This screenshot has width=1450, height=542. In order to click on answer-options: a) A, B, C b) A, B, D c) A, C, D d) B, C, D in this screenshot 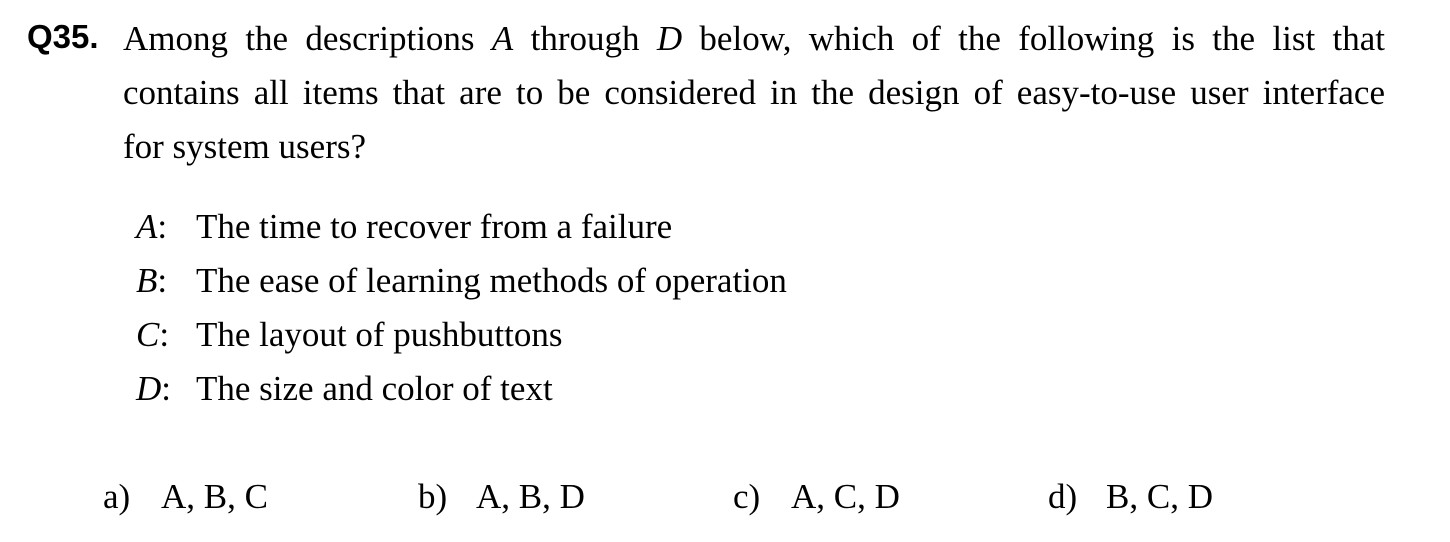, I will do `click(753, 497)`.